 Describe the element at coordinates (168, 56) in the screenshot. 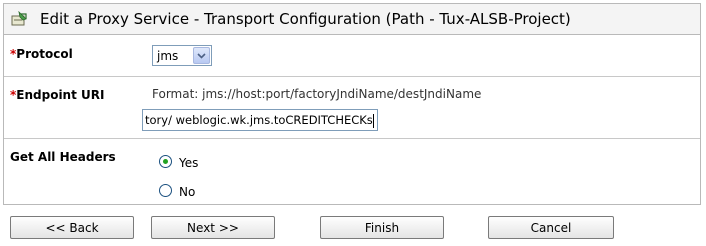

I see `protocol-select-value: jms` at that location.